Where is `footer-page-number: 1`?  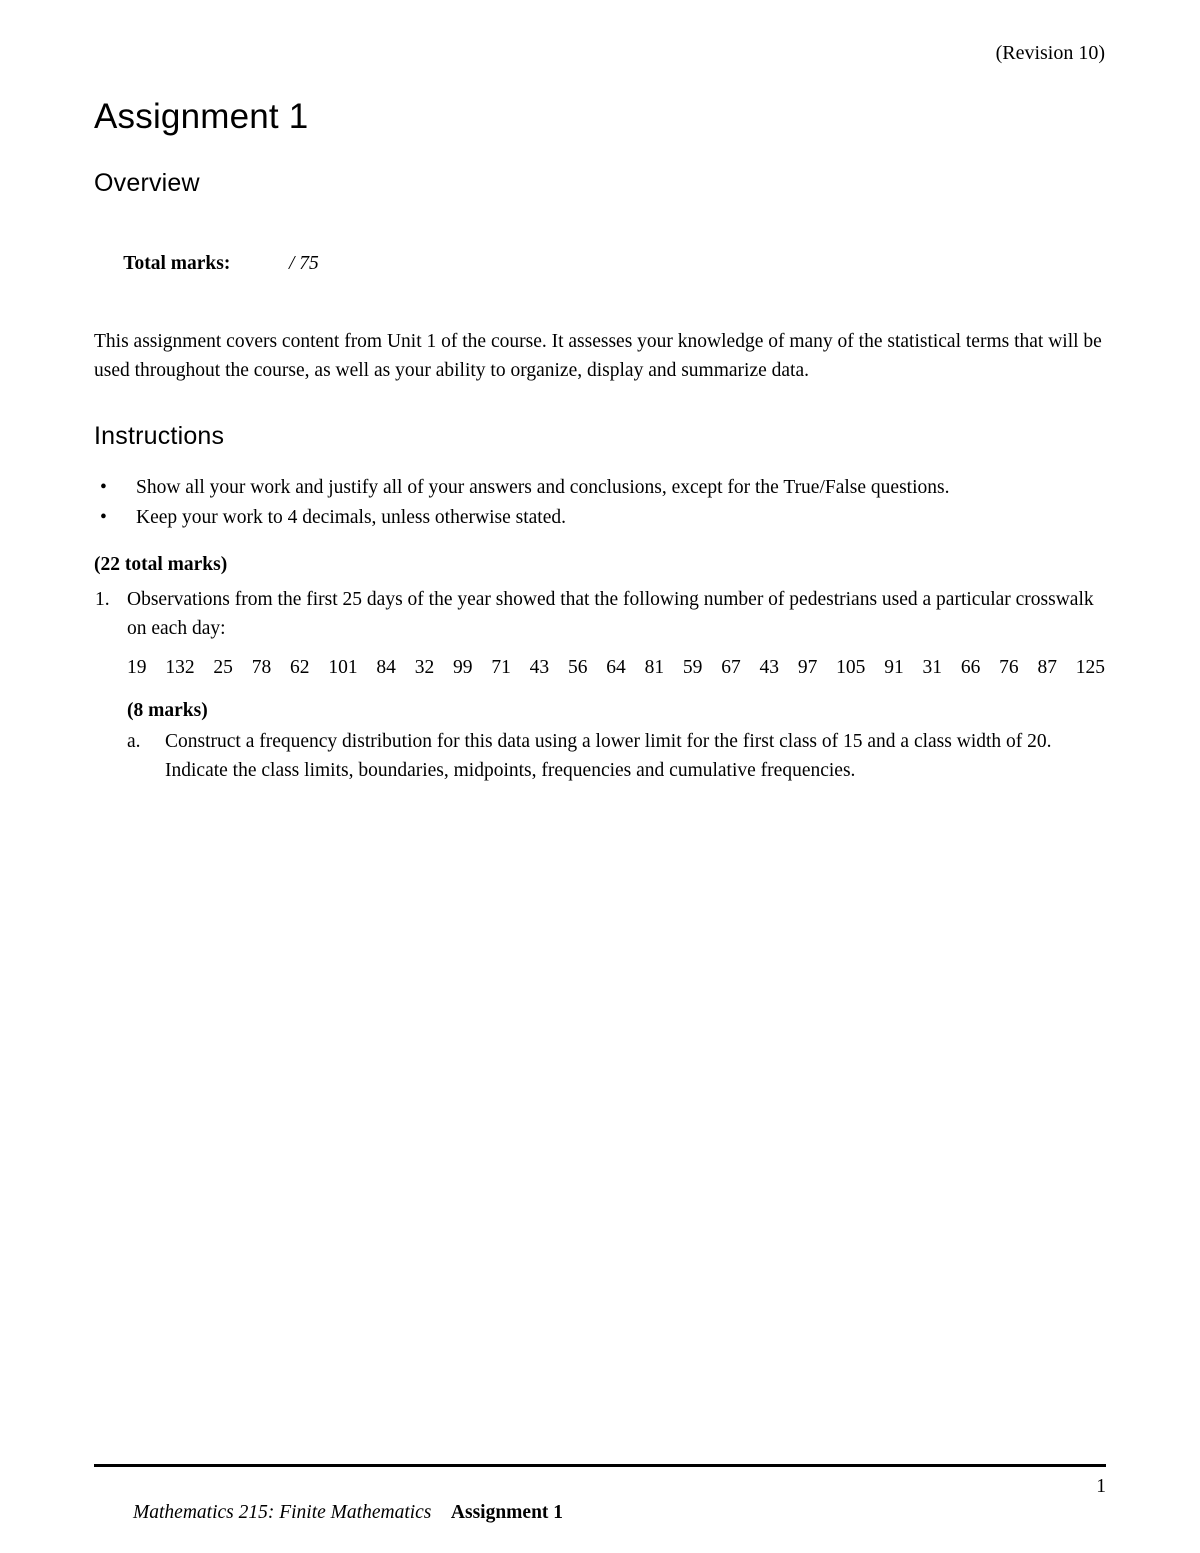 footer-page-number: 1 is located at coordinates (1101, 1486).